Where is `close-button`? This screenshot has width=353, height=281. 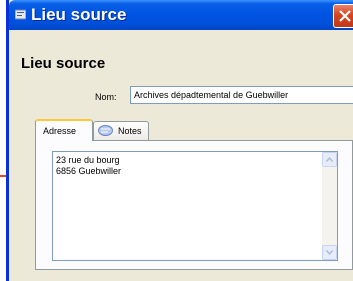
close-button is located at coordinates (343, 16).